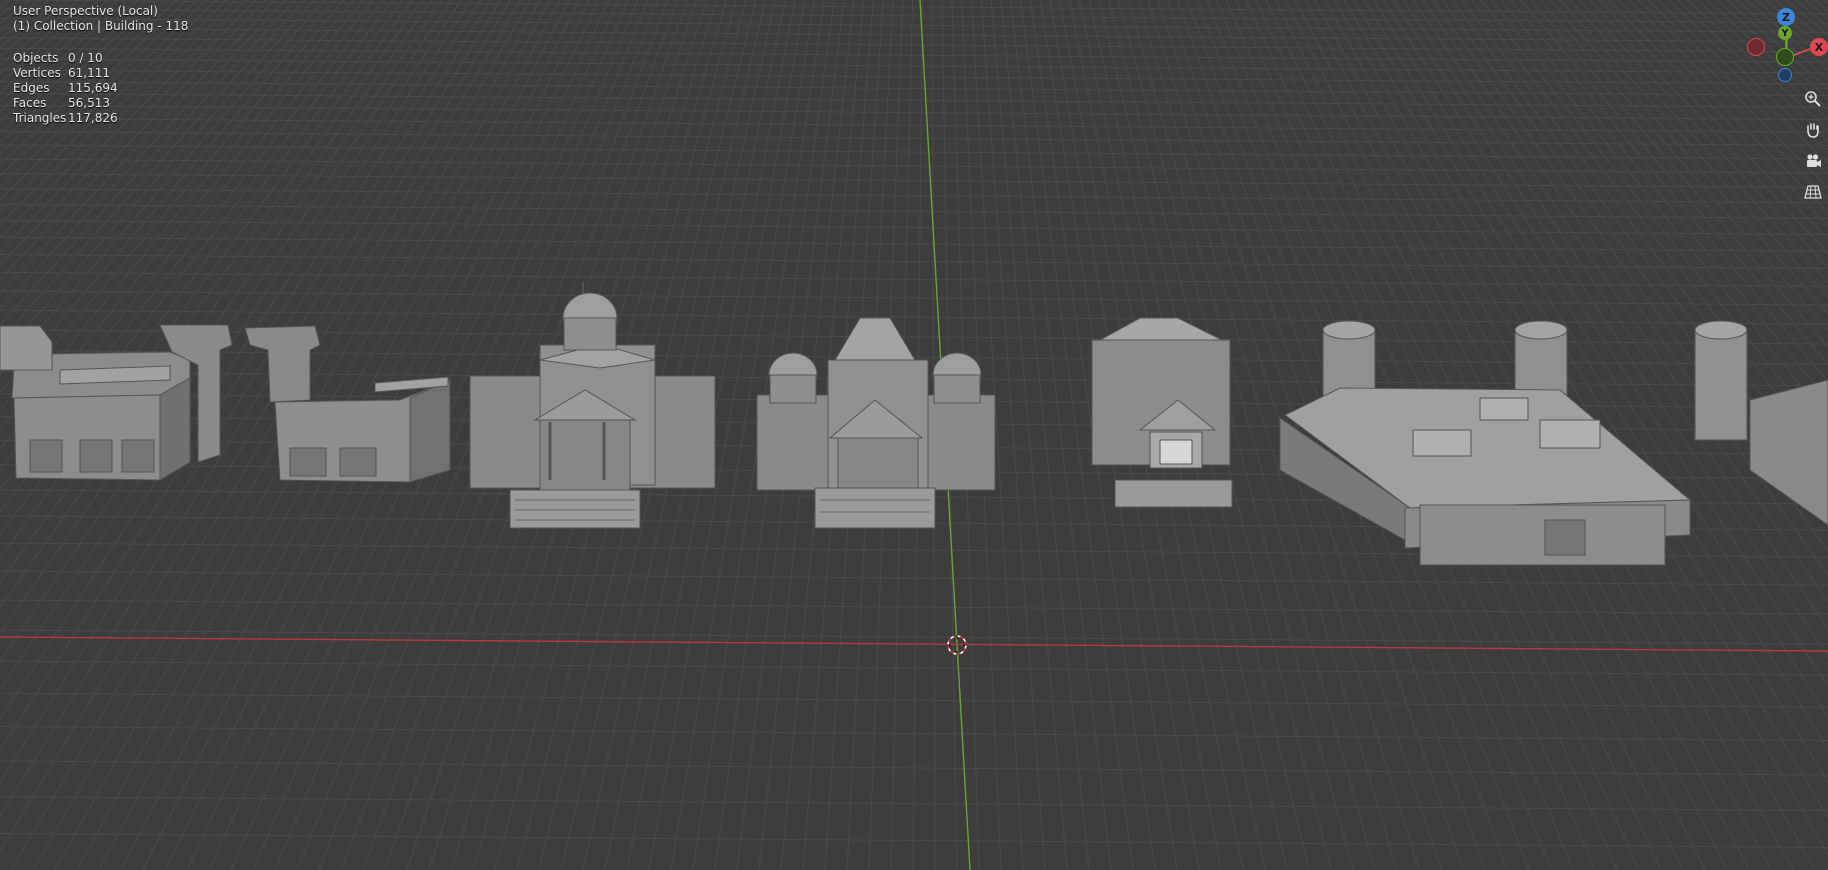 This screenshot has height=870, width=1828. I want to click on stat-vertices: Vertices 61,111, so click(61, 73).